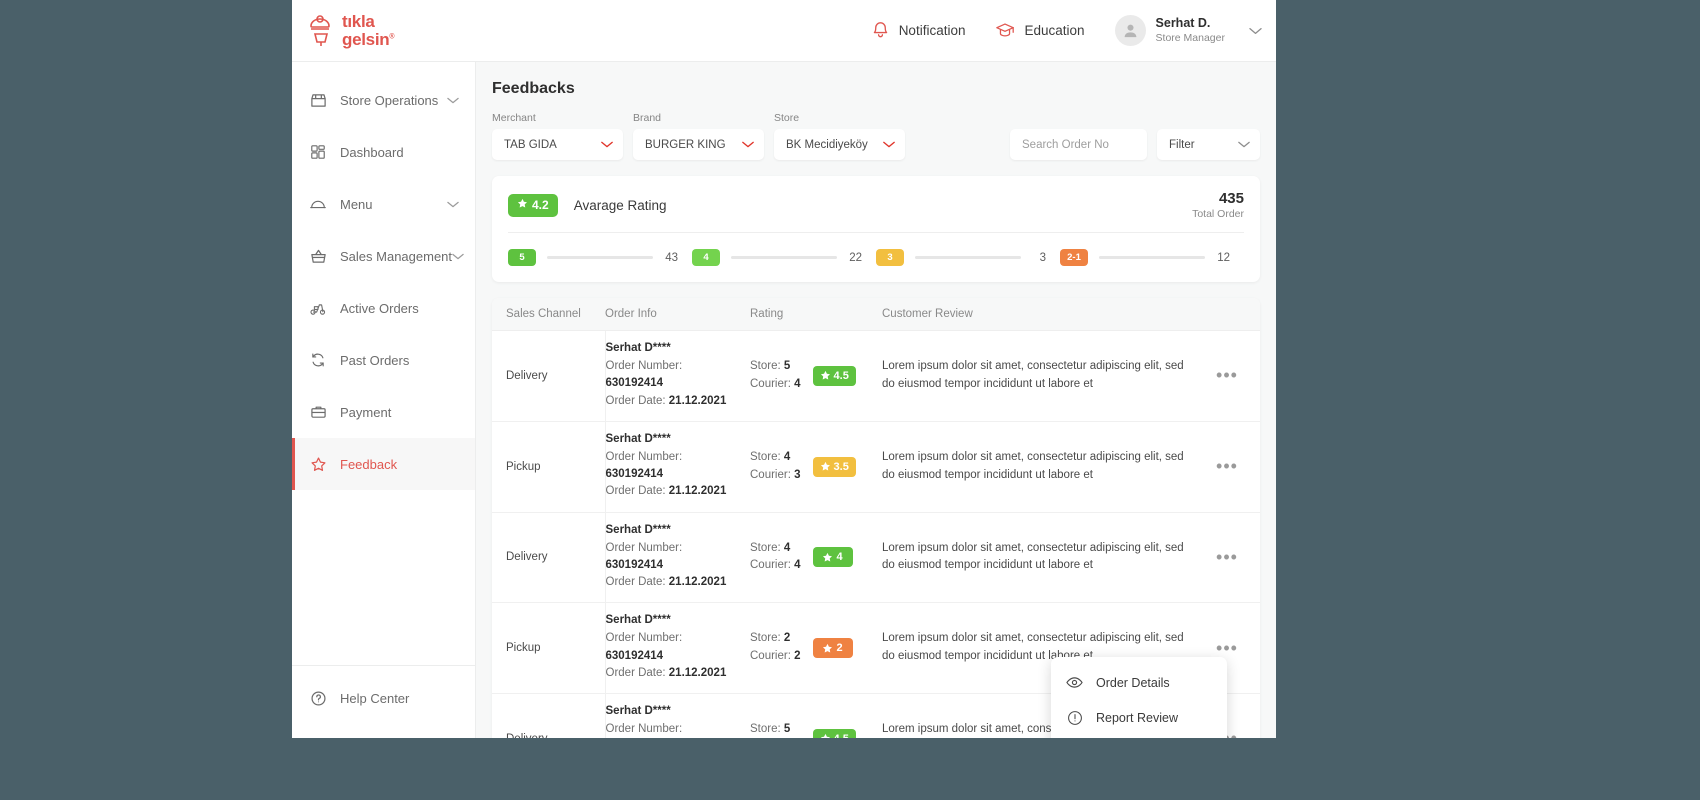 The height and width of the screenshot is (800, 1700). I want to click on rating-distribution: 5 43 4 22 3 3 2-1 12, so click(876, 257).